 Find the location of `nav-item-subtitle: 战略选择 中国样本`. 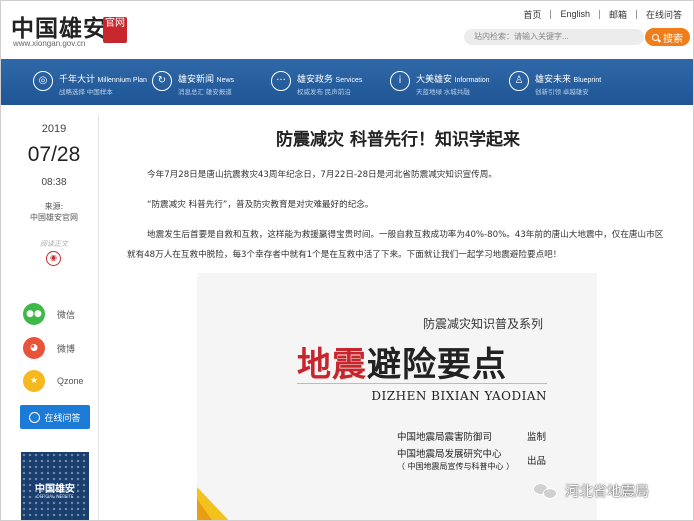

nav-item-subtitle: 战略选择 中国样本 is located at coordinates (86, 92).